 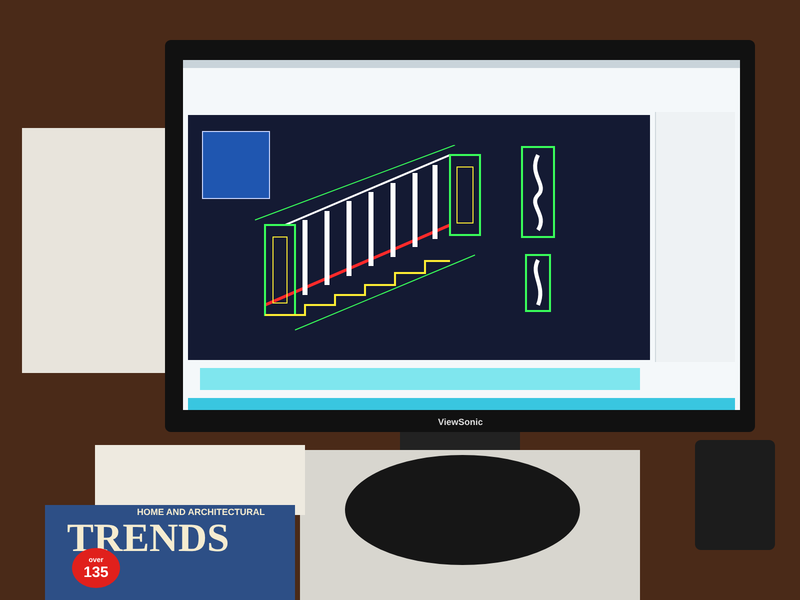 I want to click on sticker-number: 135, so click(x=96, y=572).